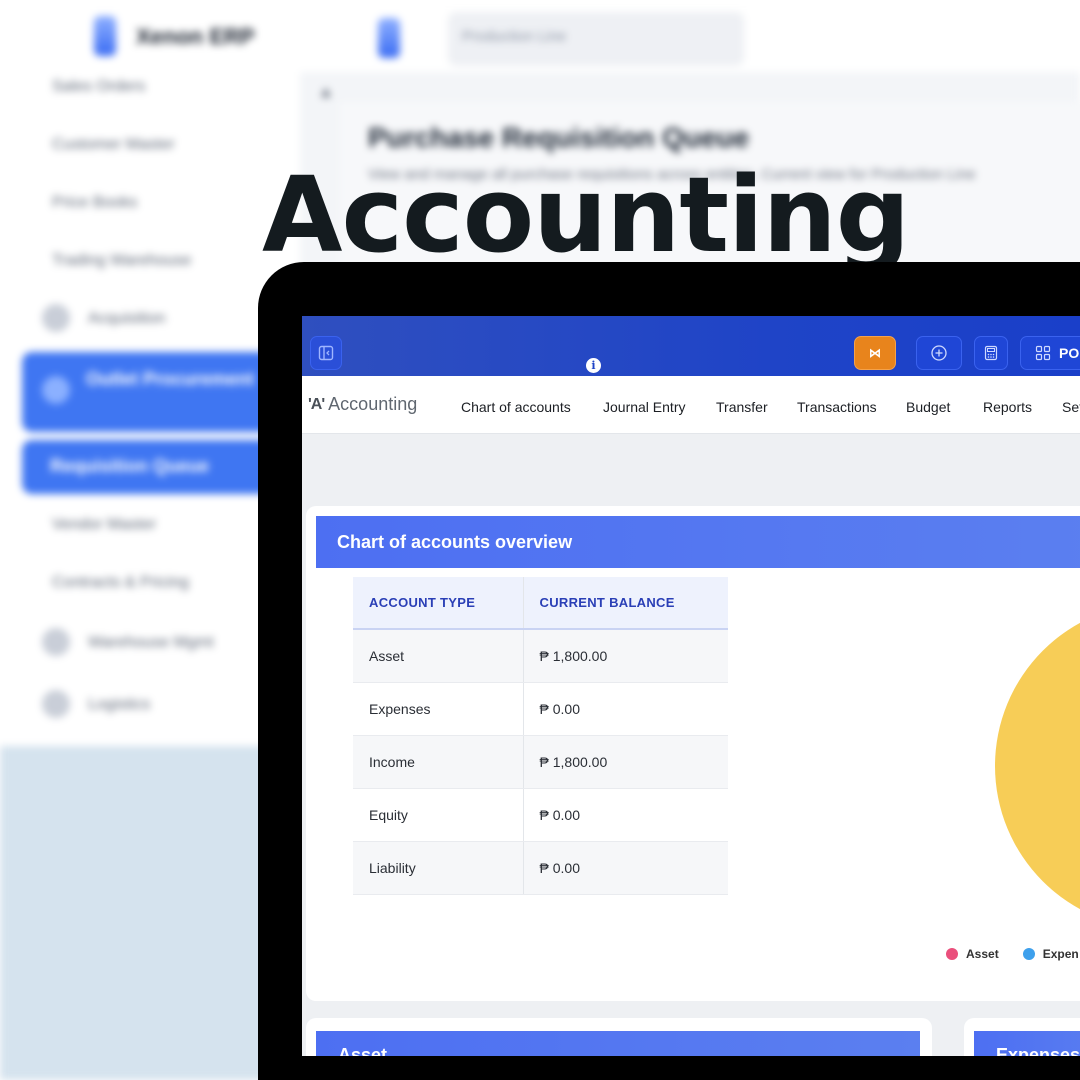  I want to click on legend-entry-asset: Asset, so click(972, 954).